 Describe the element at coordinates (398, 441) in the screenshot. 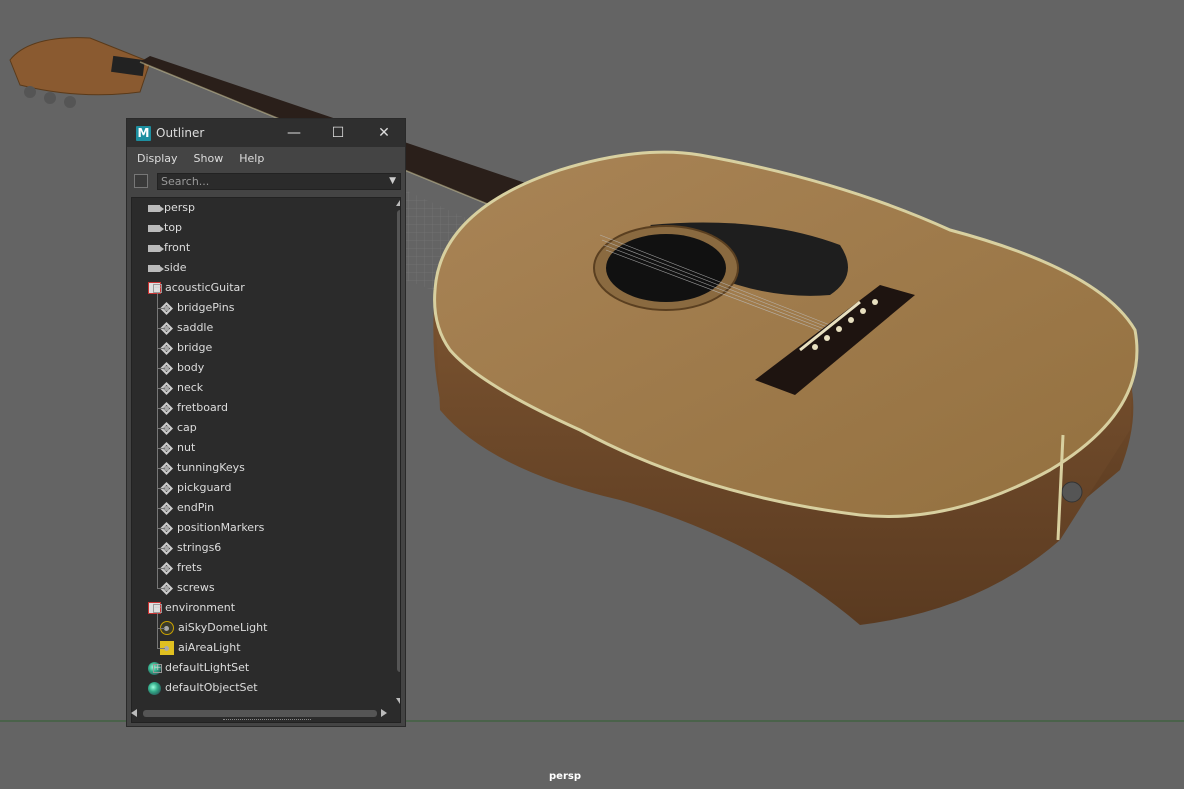

I see `vertical-scroll-thumb` at that location.